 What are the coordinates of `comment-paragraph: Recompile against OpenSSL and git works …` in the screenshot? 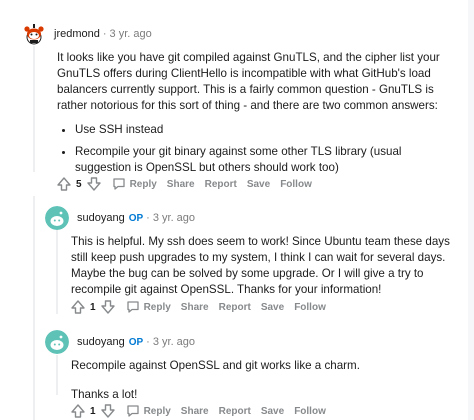 It's located at (215, 365).